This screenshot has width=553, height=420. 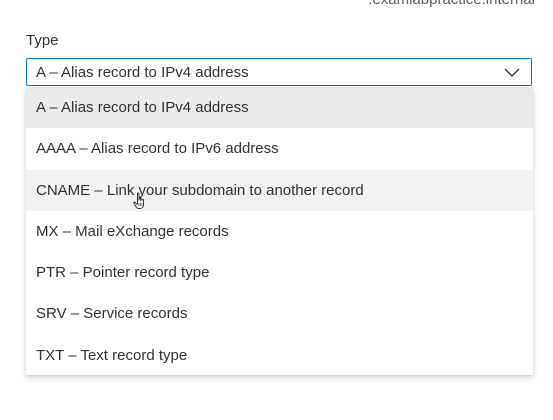 What do you see at coordinates (279, 355) in the screenshot?
I see `option-txt: TXT – Text record type` at bounding box center [279, 355].